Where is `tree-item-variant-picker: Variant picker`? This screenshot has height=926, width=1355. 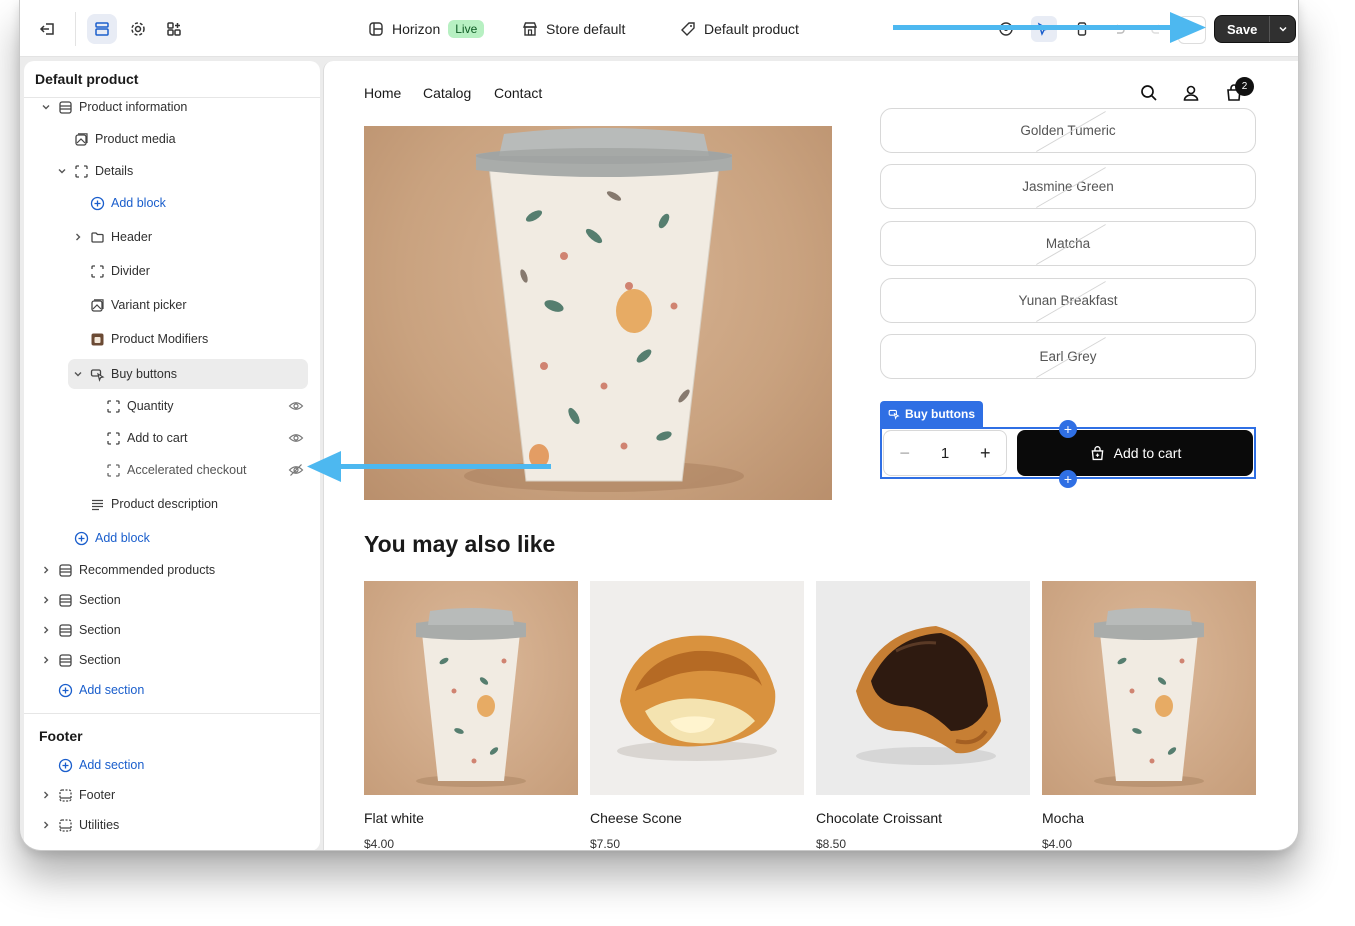
tree-item-variant-picker: Variant picker is located at coordinates (172, 305).